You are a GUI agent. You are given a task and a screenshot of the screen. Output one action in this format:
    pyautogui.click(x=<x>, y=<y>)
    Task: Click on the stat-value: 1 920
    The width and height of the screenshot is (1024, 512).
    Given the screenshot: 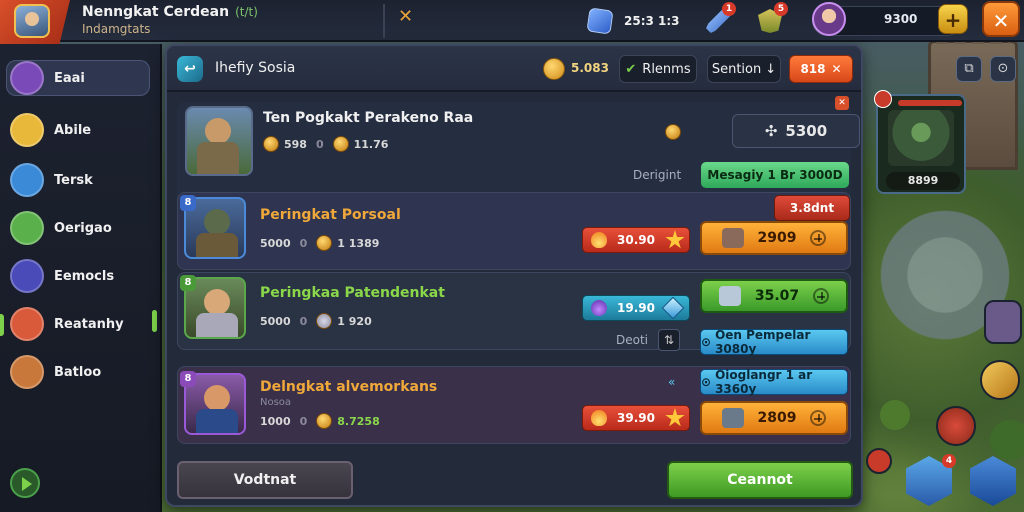 What is the action you would take?
    pyautogui.click(x=354, y=321)
    